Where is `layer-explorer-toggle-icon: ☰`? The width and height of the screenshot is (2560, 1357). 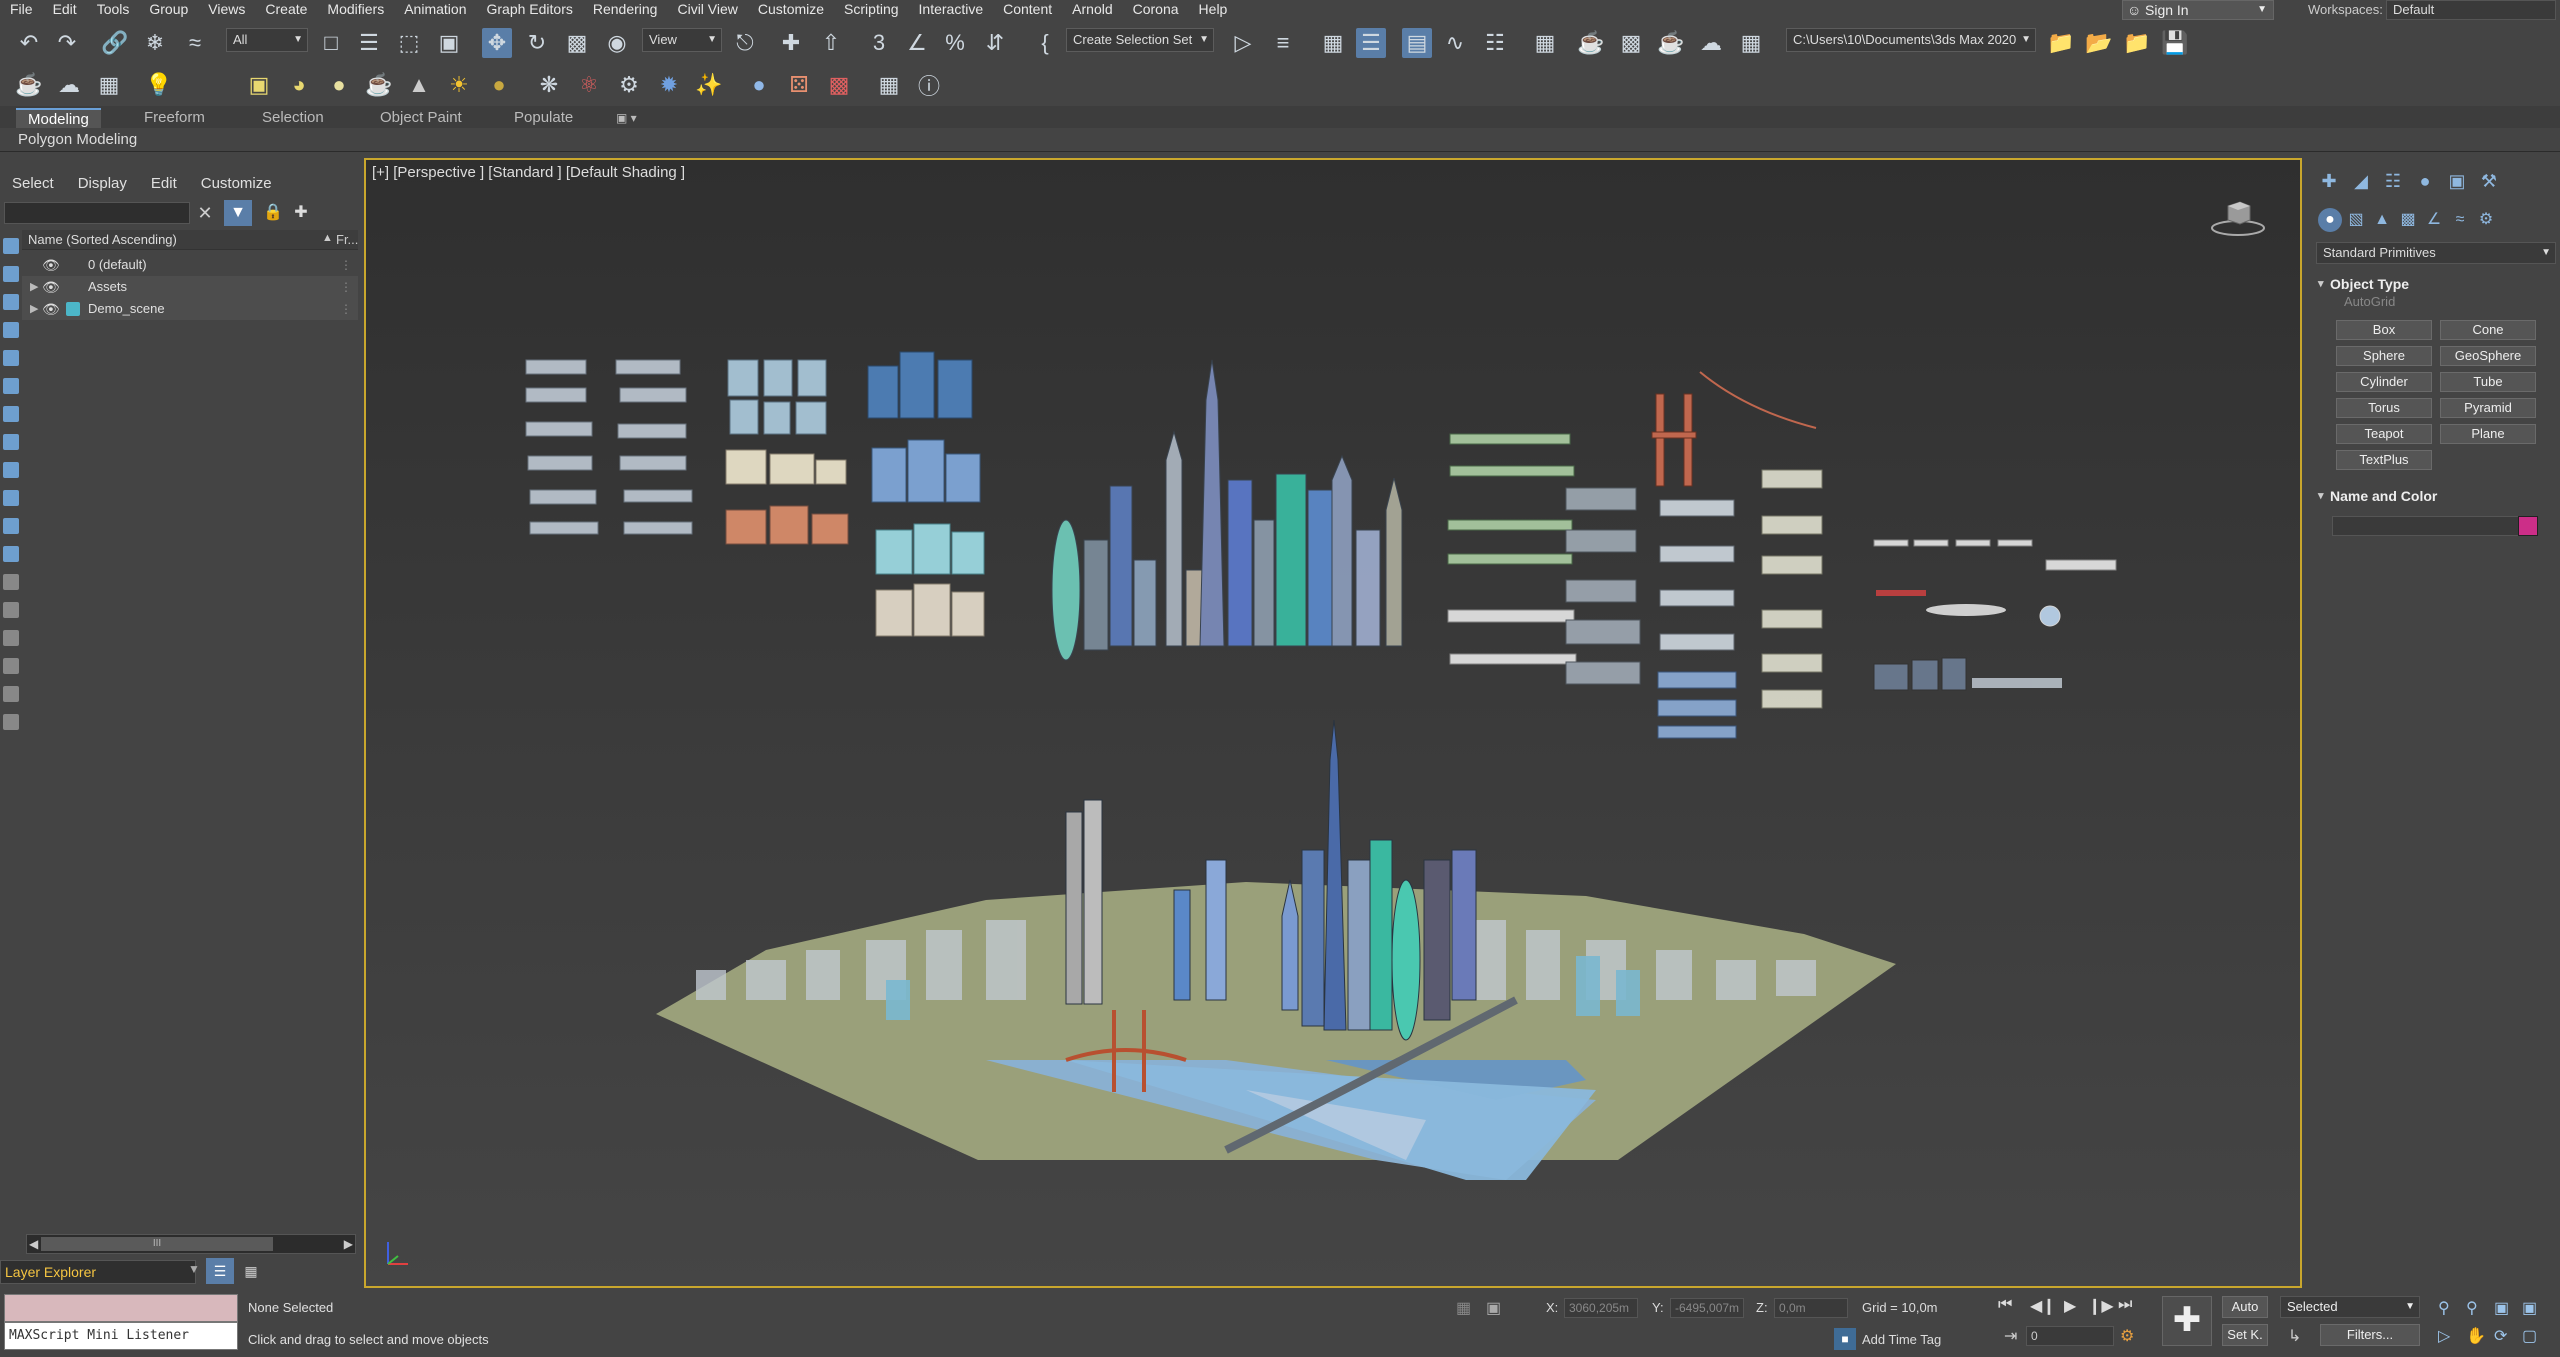 layer-explorer-toggle-icon: ☰ is located at coordinates (220, 1271).